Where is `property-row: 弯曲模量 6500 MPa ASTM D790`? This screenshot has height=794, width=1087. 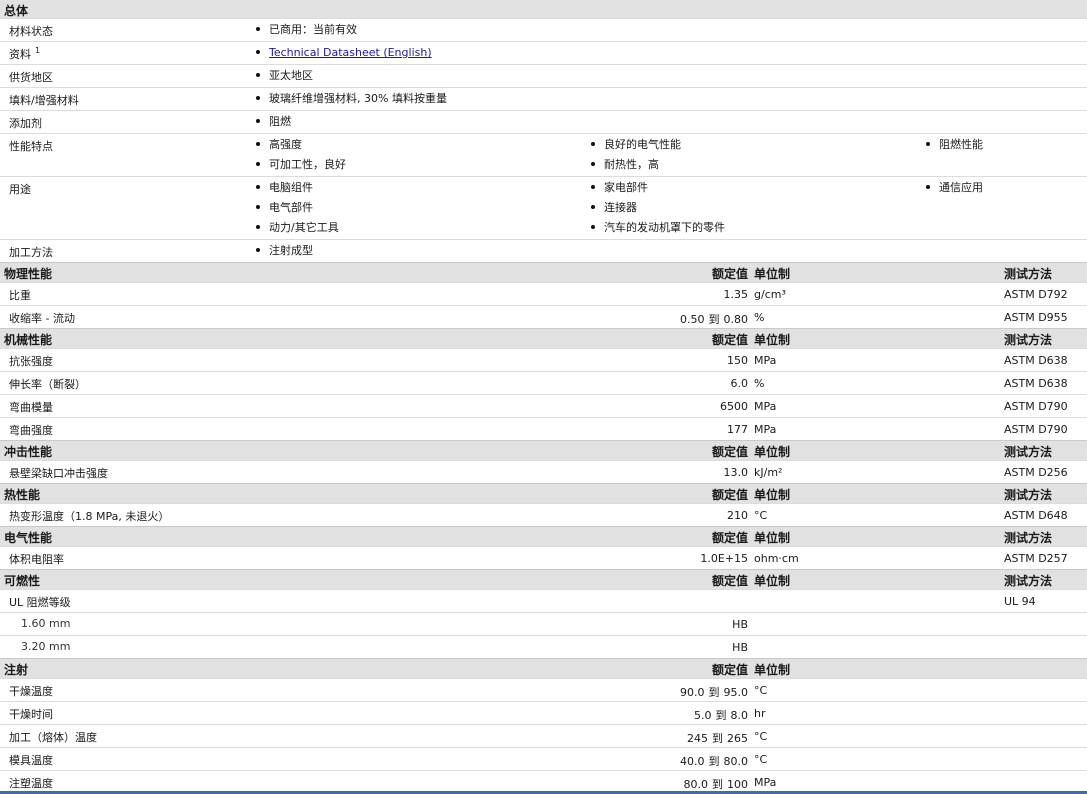
property-row: 弯曲模量 6500 MPa ASTM D790 is located at coordinates (543, 405).